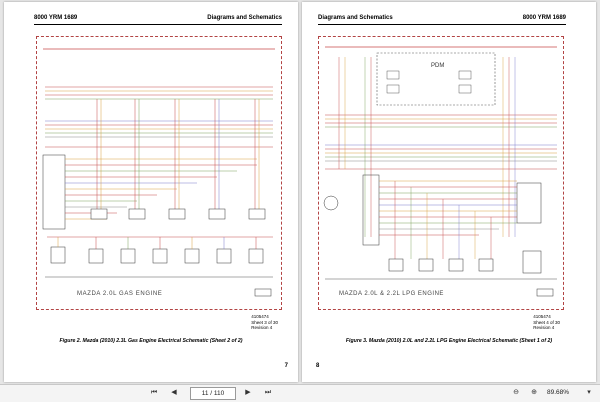  Describe the element at coordinates (589, 393) in the screenshot. I see `zoom-menu-icon: ▾` at that location.